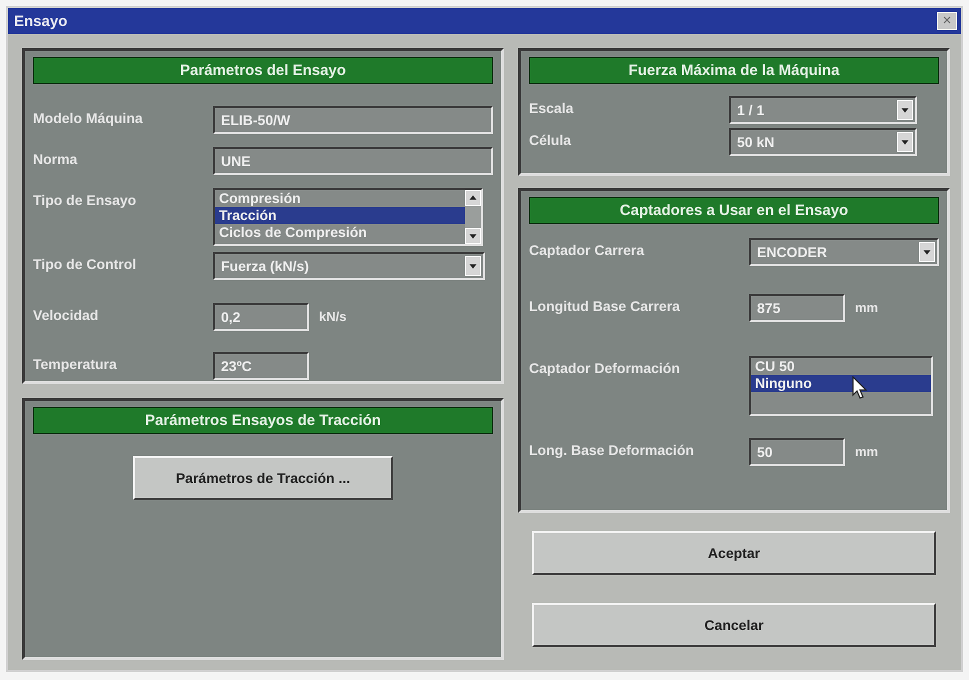  What do you see at coordinates (41, 21) in the screenshot?
I see `window-title: Ensayo` at bounding box center [41, 21].